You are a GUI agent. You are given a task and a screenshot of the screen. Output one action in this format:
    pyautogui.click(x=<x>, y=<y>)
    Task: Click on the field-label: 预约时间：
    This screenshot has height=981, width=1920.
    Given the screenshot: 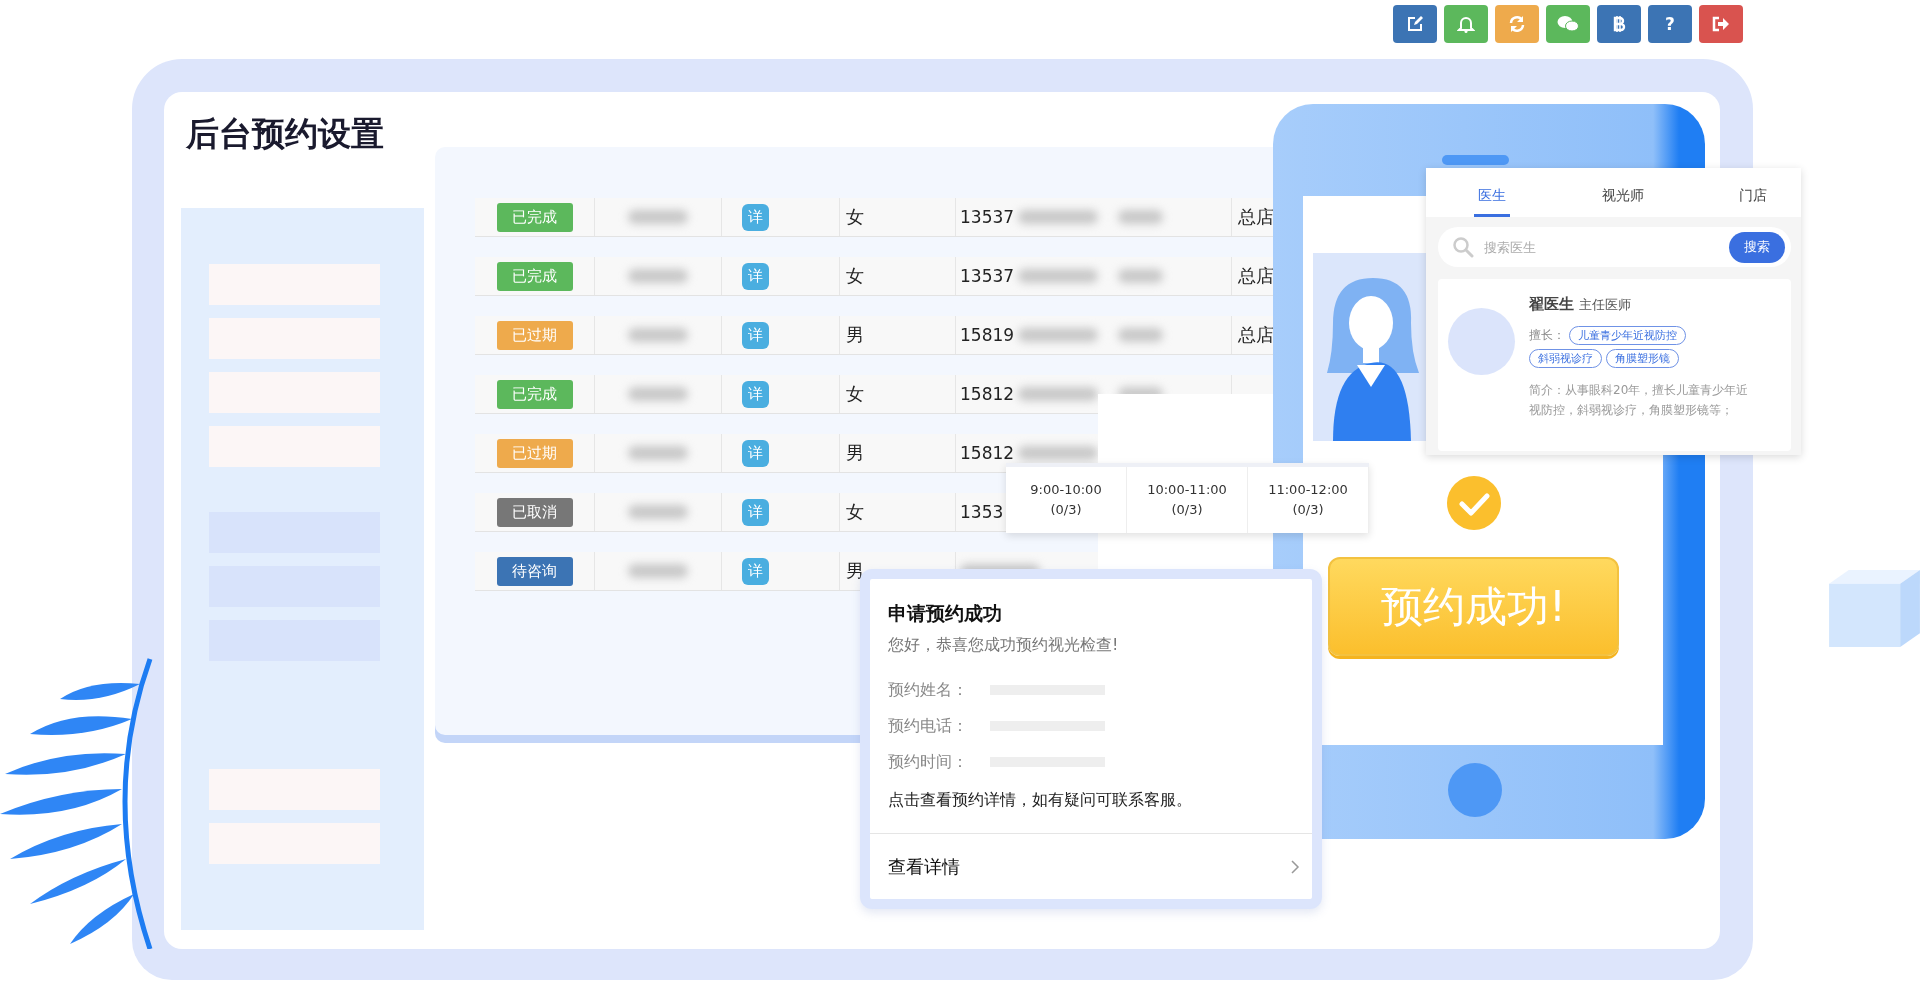 What is the action you would take?
    pyautogui.click(x=928, y=762)
    